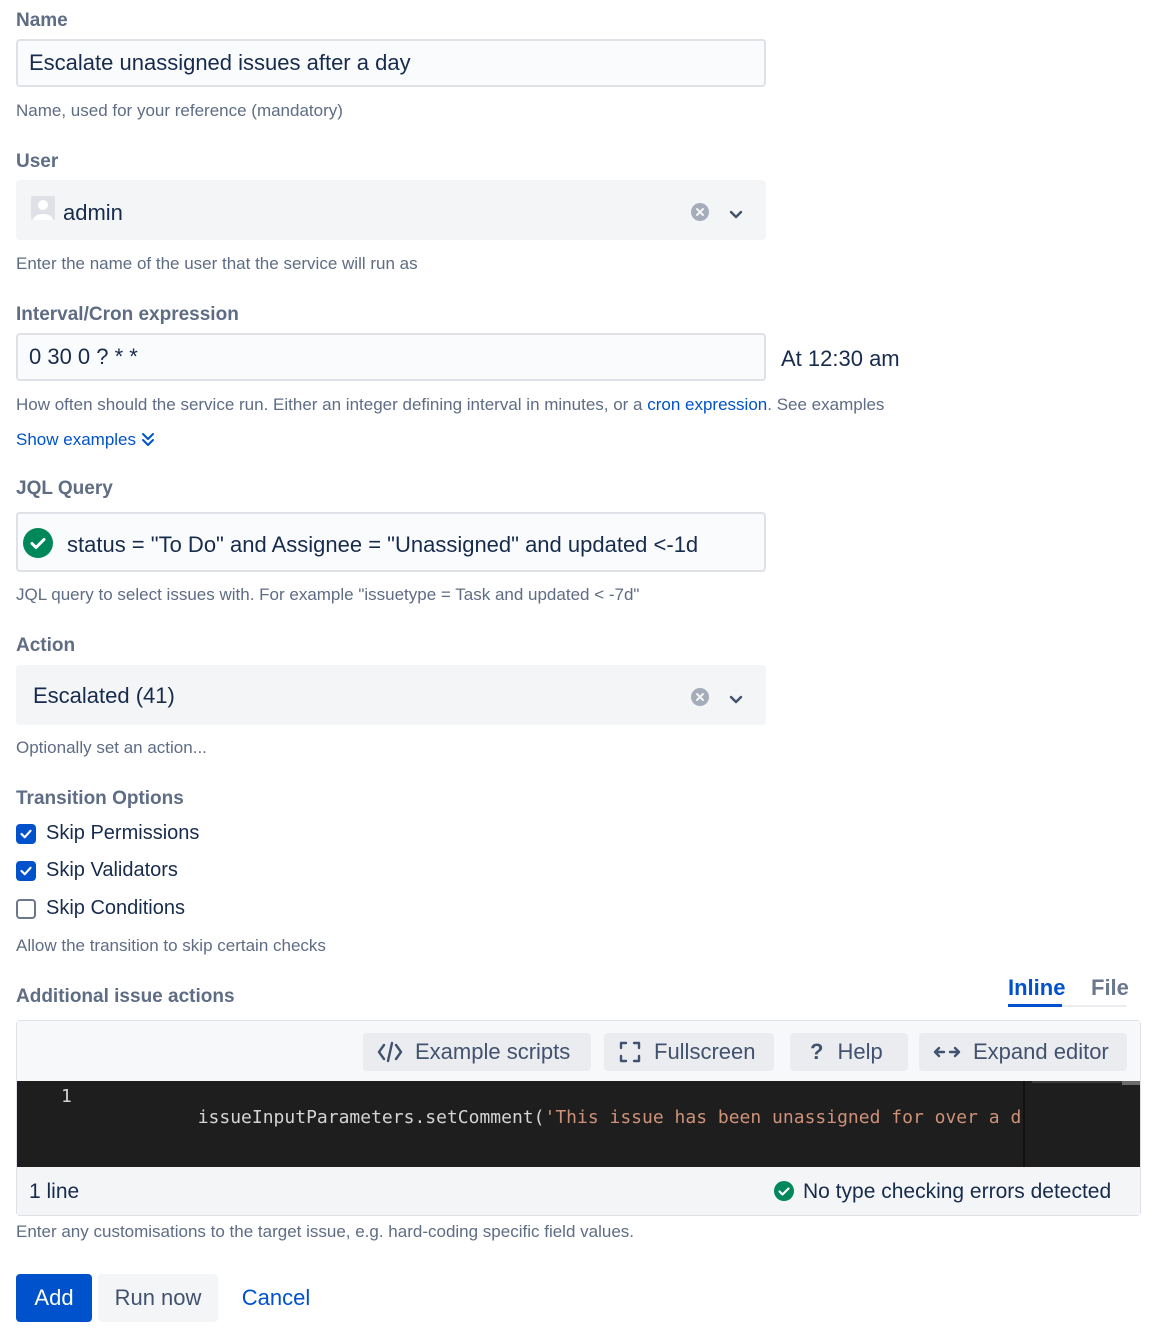 Image resolution: width=1170 pixels, height=1328 pixels. Describe the element at coordinates (630, 1052) in the screenshot. I see `fullscreen-icon` at that location.